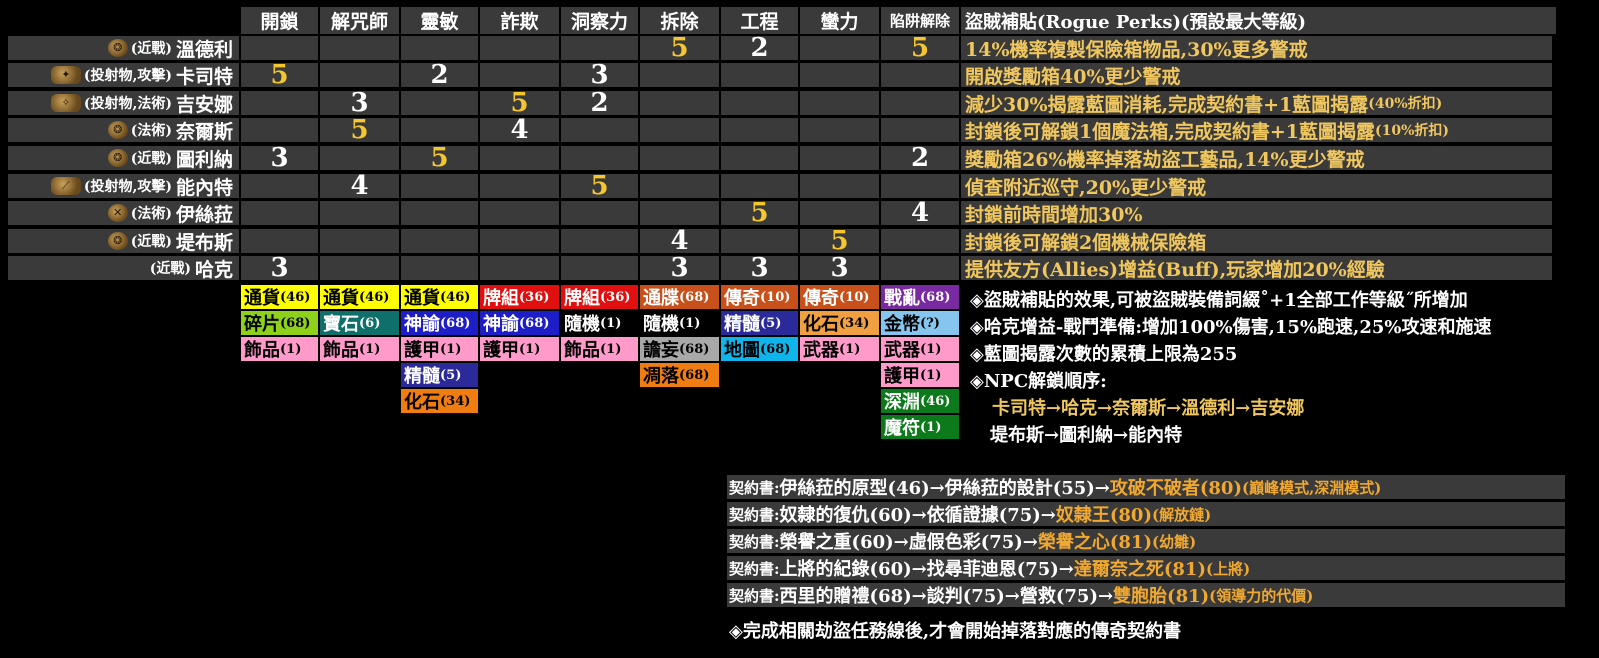 Image resolution: width=1599 pixels, height=658 pixels. I want to click on reward-type: 魔符, so click(902, 428).